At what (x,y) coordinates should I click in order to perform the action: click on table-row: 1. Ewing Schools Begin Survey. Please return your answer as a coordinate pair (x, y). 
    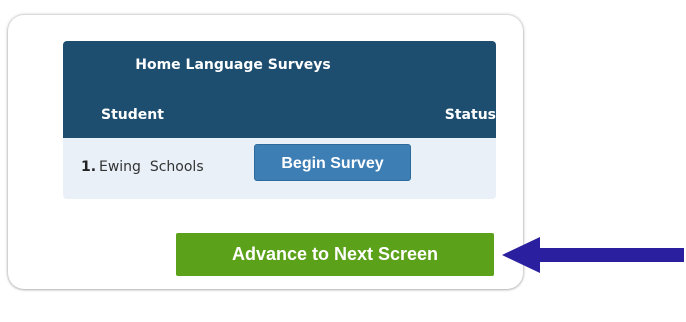
    Looking at the image, I should click on (279, 168).